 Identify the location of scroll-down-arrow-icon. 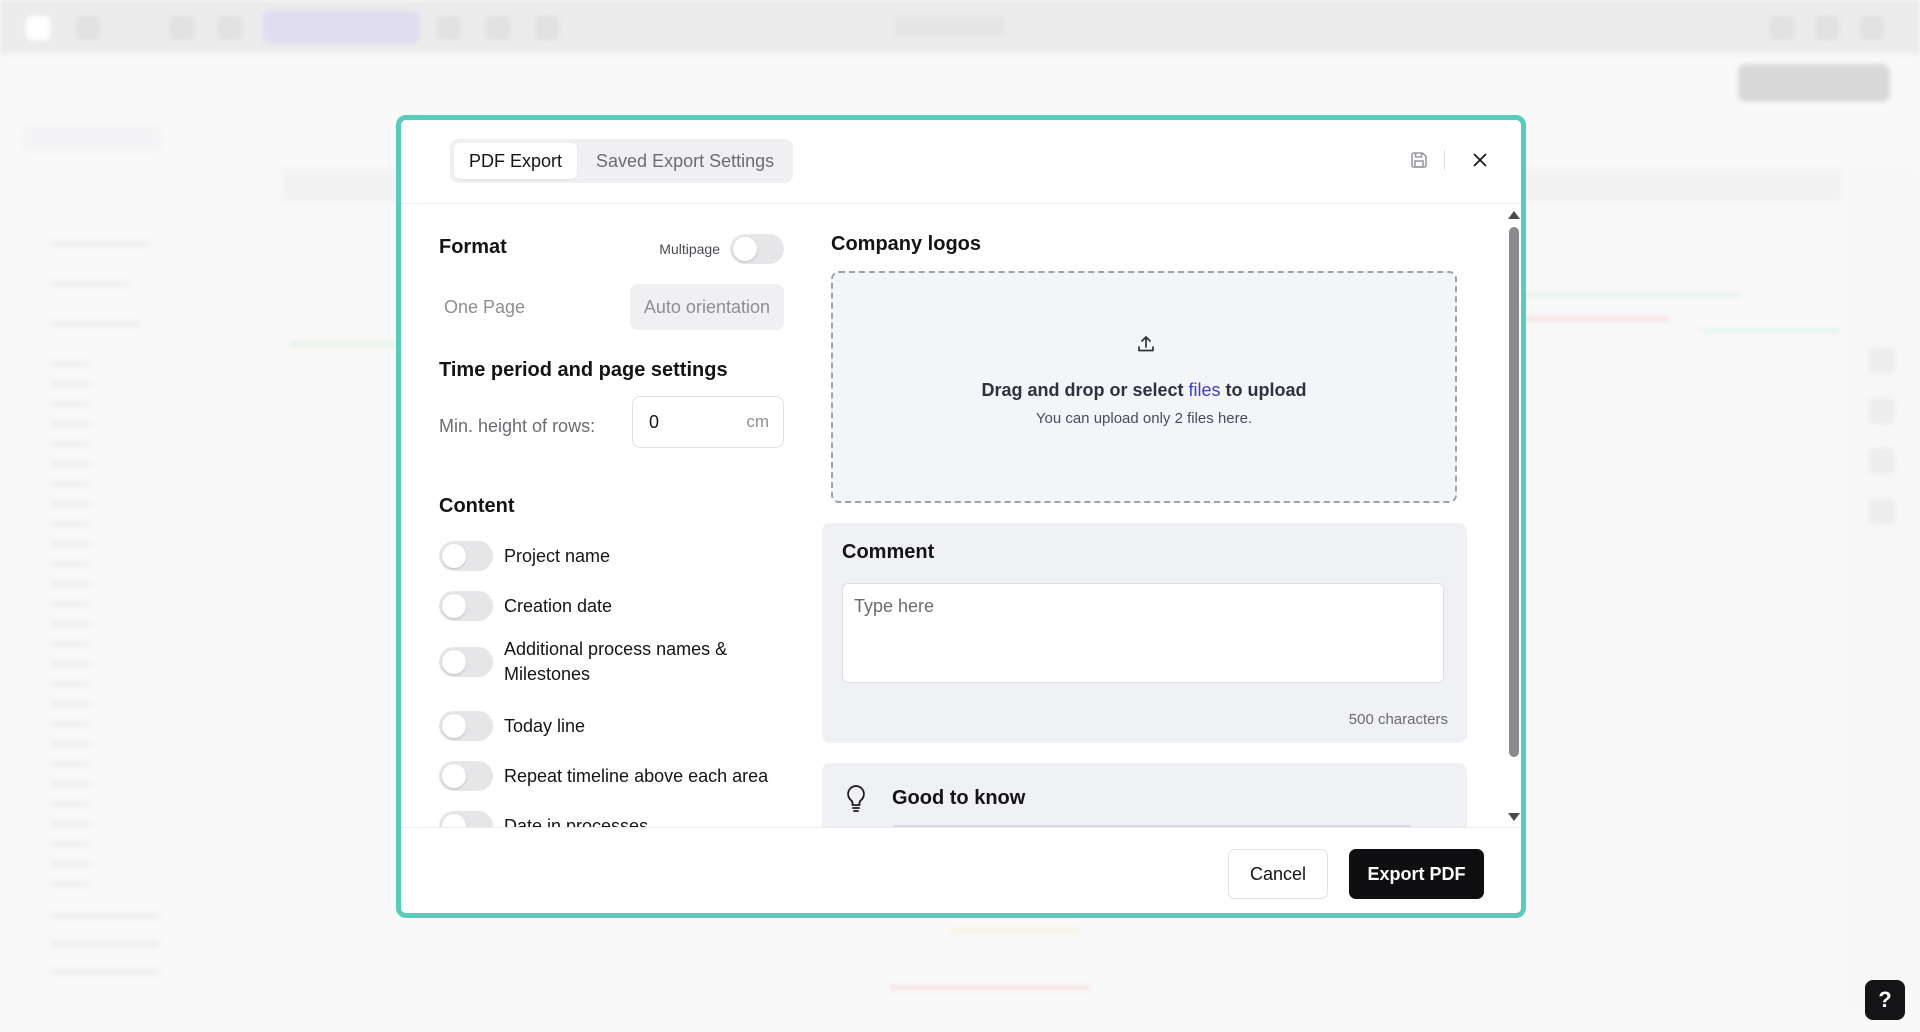
(1514, 817).